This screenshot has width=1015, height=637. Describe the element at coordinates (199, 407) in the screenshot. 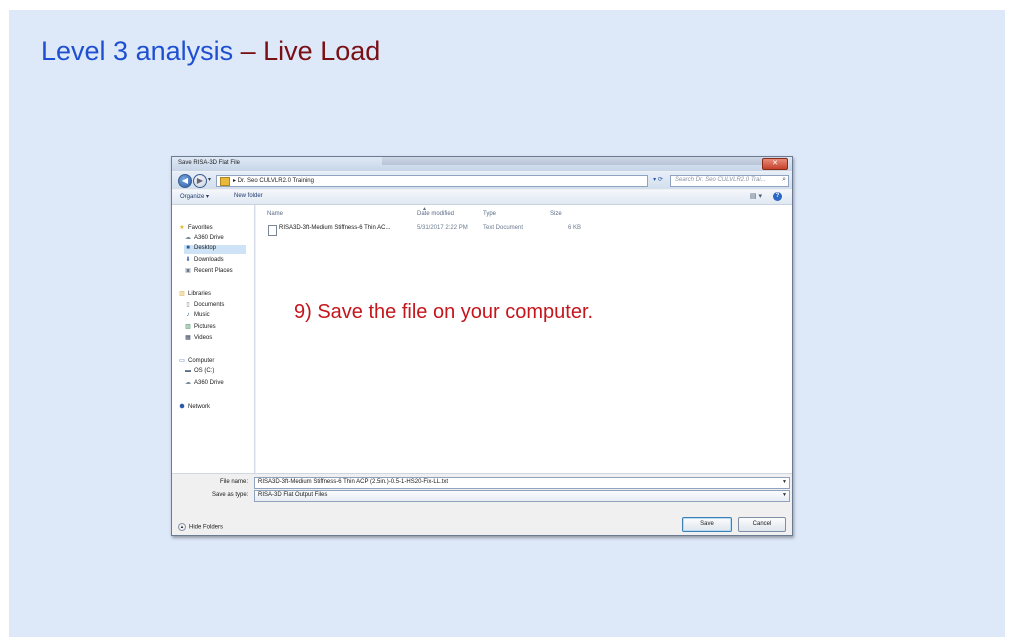

I see `nav-label: Network` at that location.